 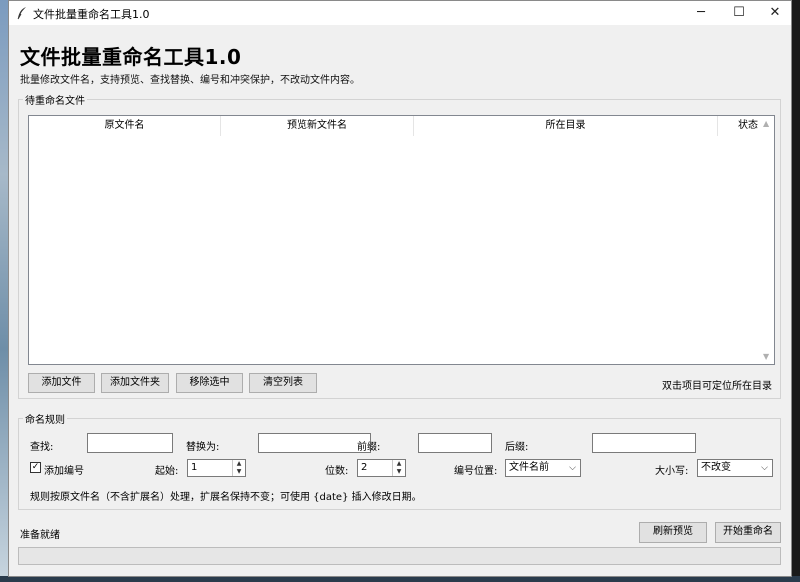 What do you see at coordinates (317, 126) in the screenshot?
I see `column-header-preview-name: 预览新文件名` at bounding box center [317, 126].